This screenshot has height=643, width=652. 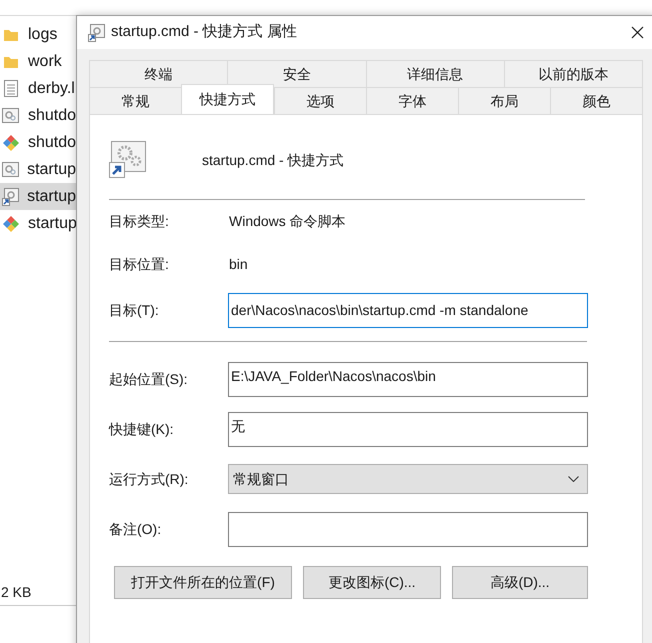 What do you see at coordinates (203, 582) in the screenshot?
I see `dialog-button: 打开文件所在的位置(F)` at bounding box center [203, 582].